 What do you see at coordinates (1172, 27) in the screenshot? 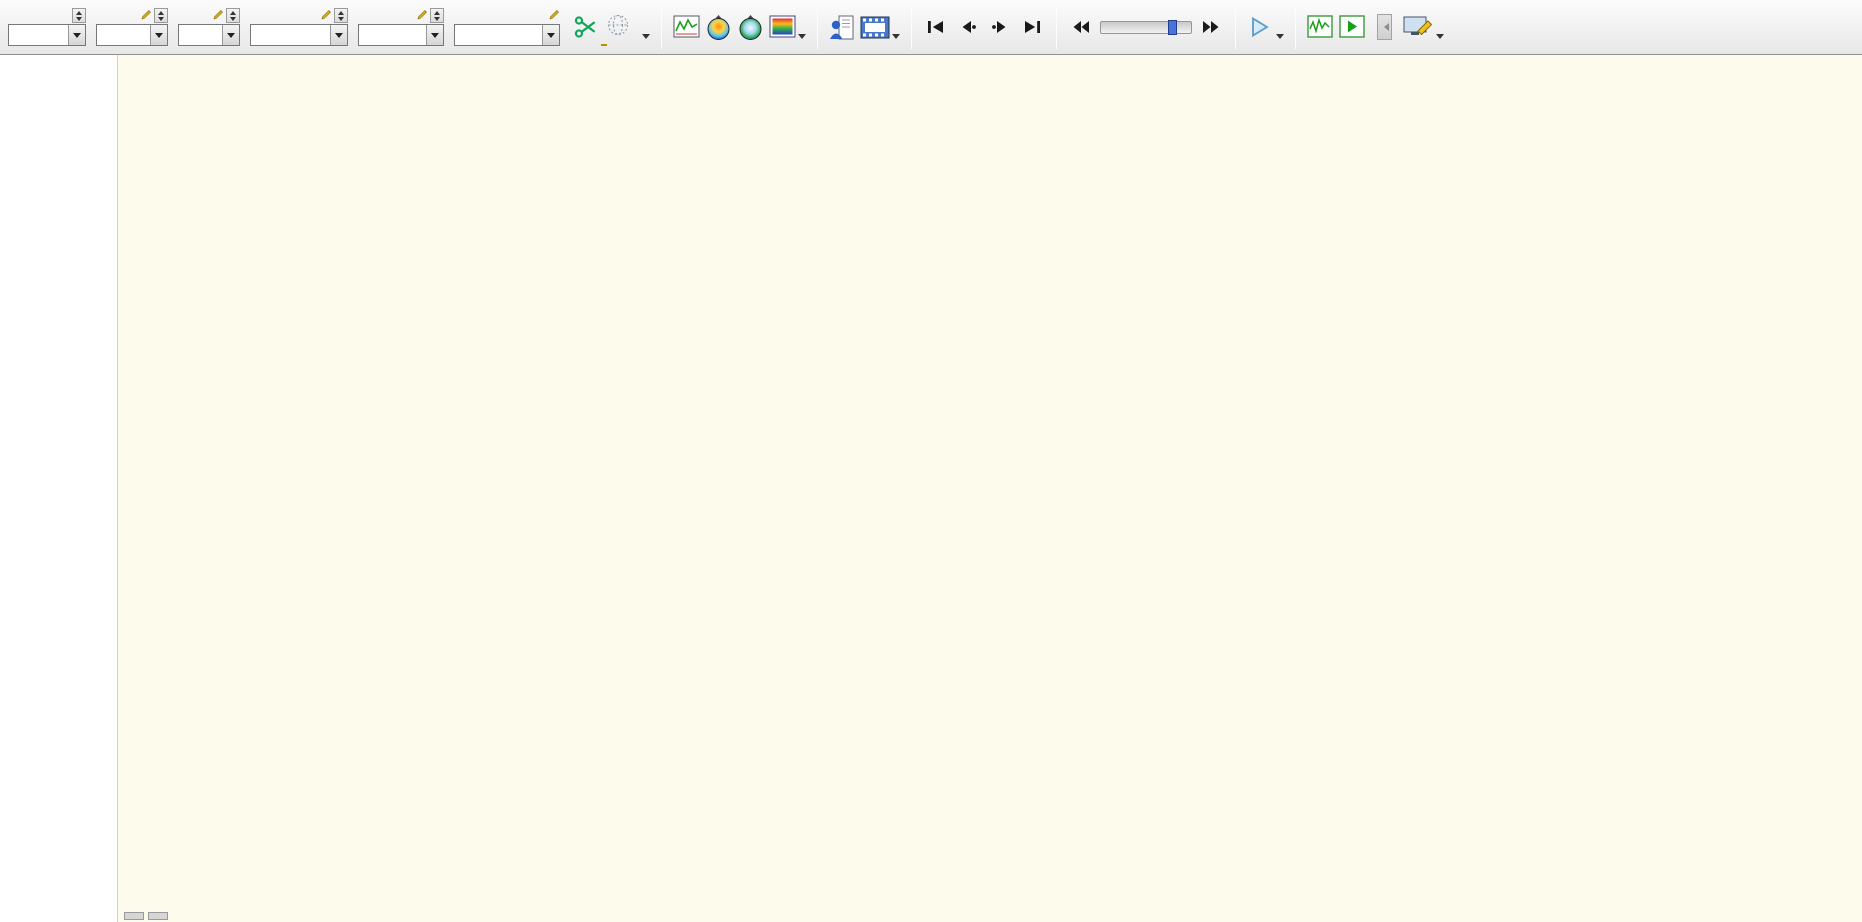
I see `speed-slider-handle` at bounding box center [1172, 27].